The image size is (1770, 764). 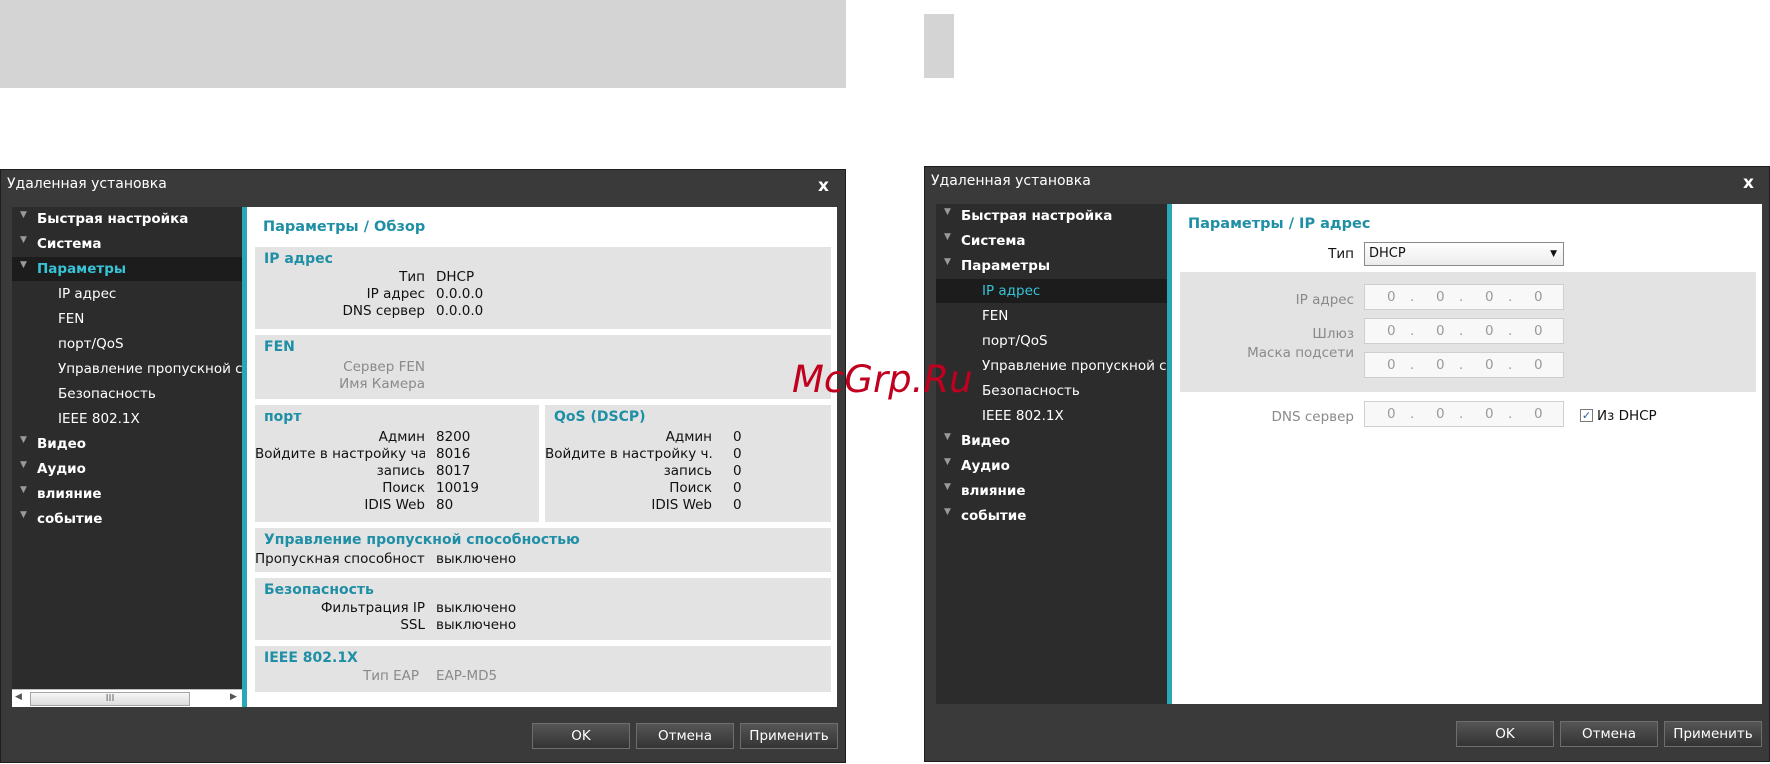 What do you see at coordinates (424, 437) in the screenshot?
I see `port-admin-row: Админ 8200` at bounding box center [424, 437].